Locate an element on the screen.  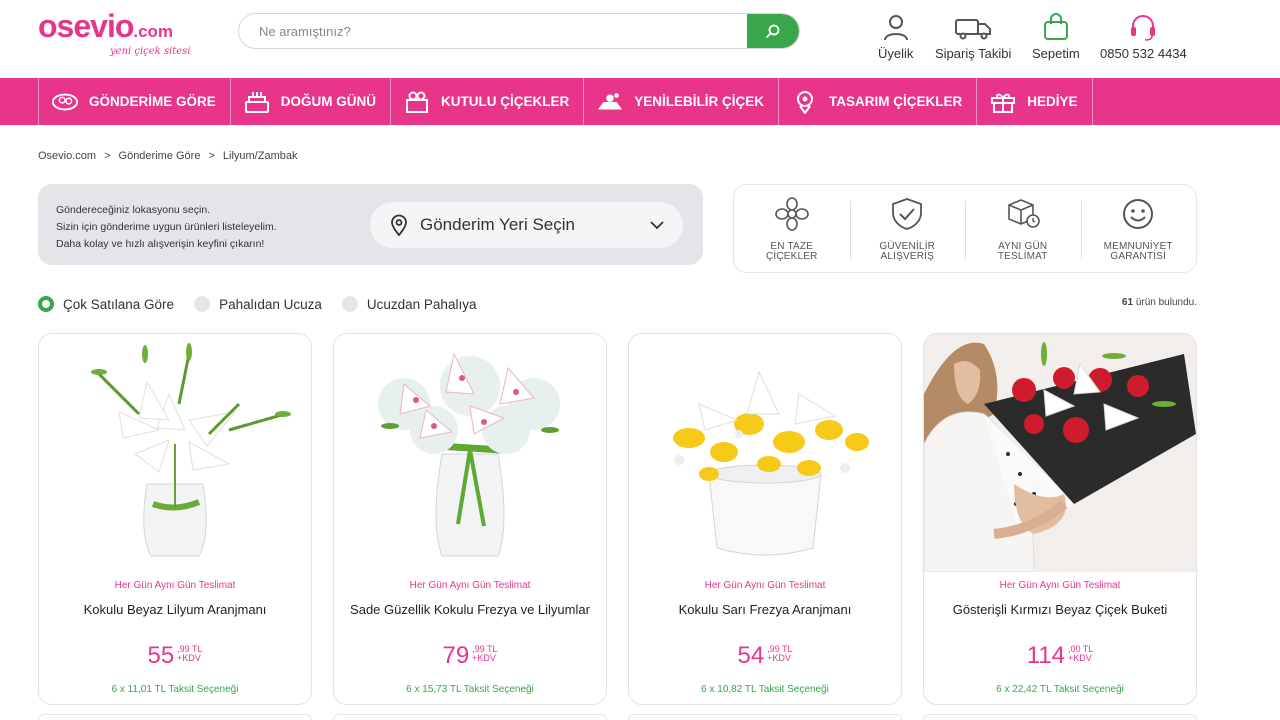
radio-selected is located at coordinates (46, 304).